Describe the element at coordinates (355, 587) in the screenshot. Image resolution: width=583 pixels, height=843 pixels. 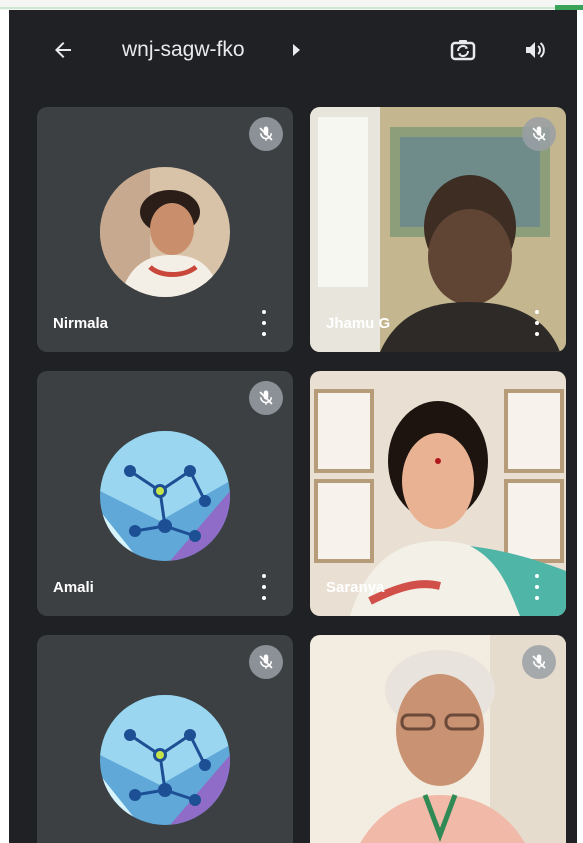
I see `participant-name: Saranya` at that location.